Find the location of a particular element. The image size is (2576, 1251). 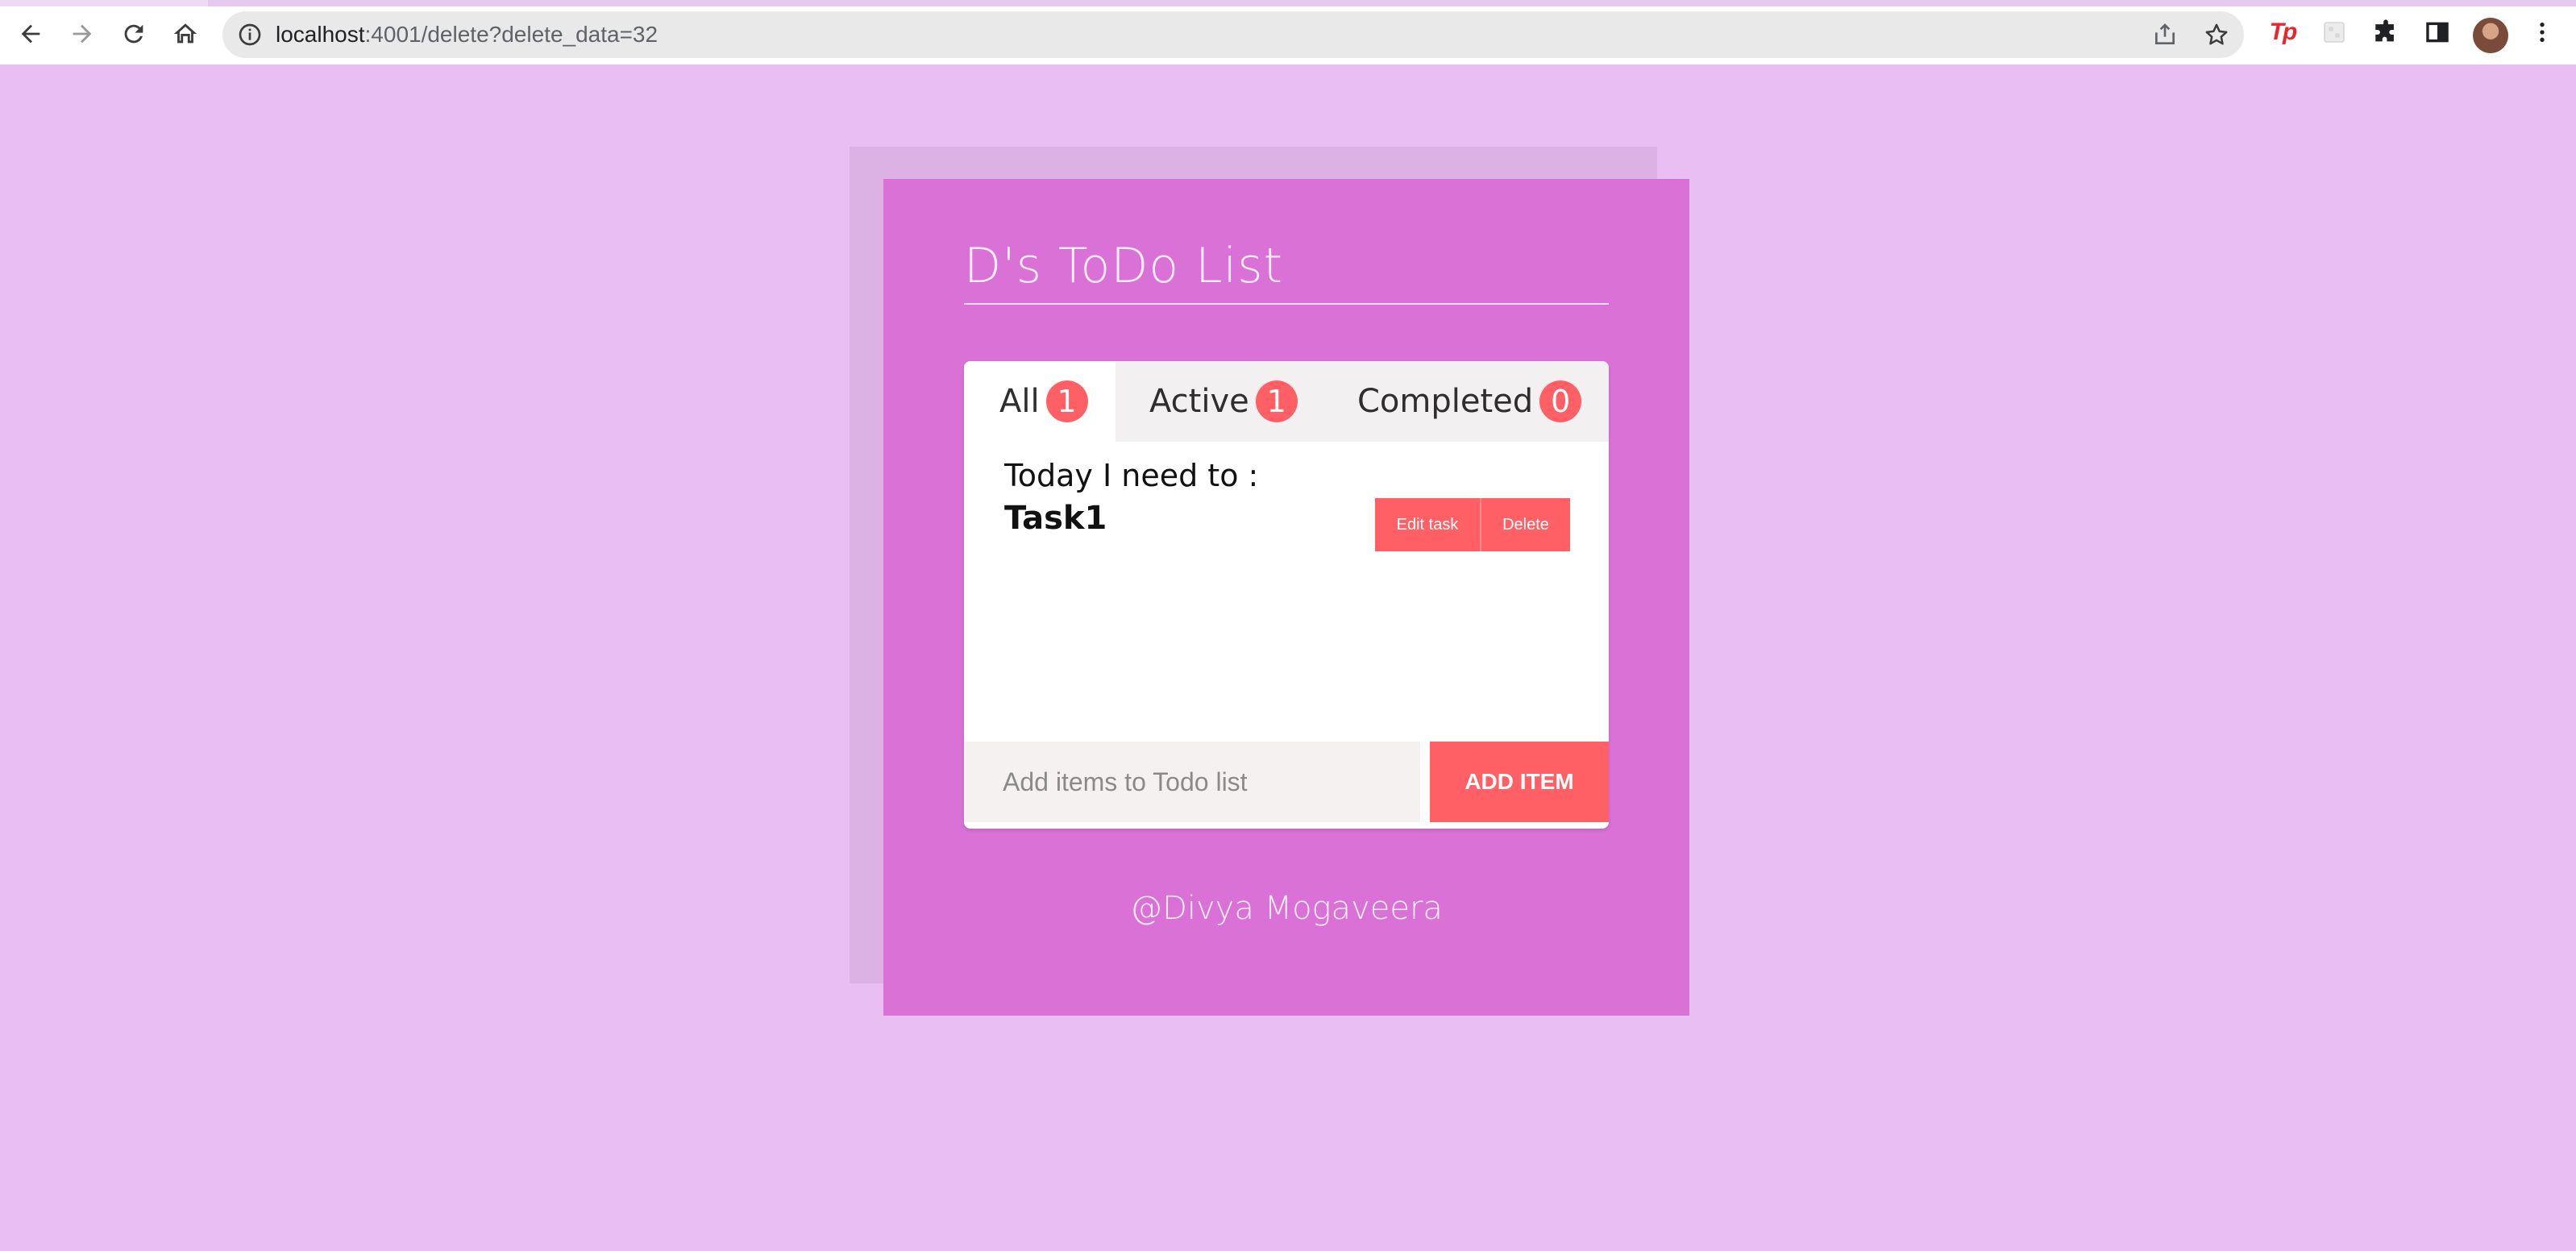

info-icon is located at coordinates (250, 35).